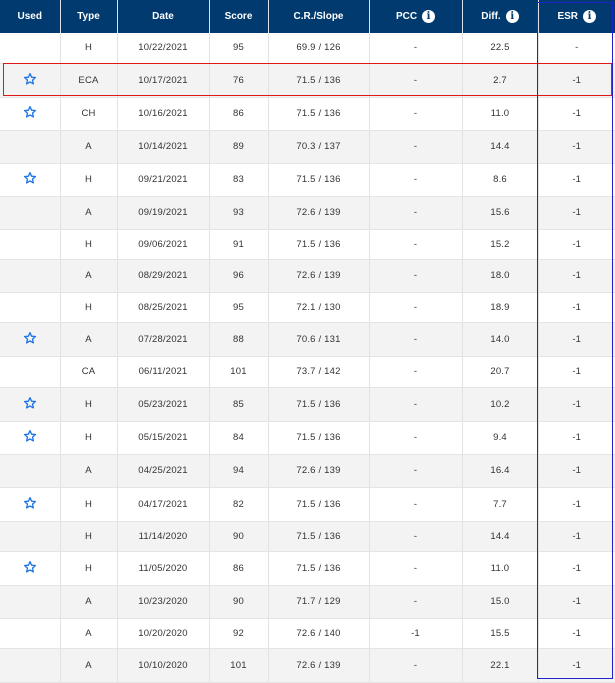 This screenshot has height=683, width=615. What do you see at coordinates (239, 633) in the screenshot?
I see `score-cell: 92` at bounding box center [239, 633].